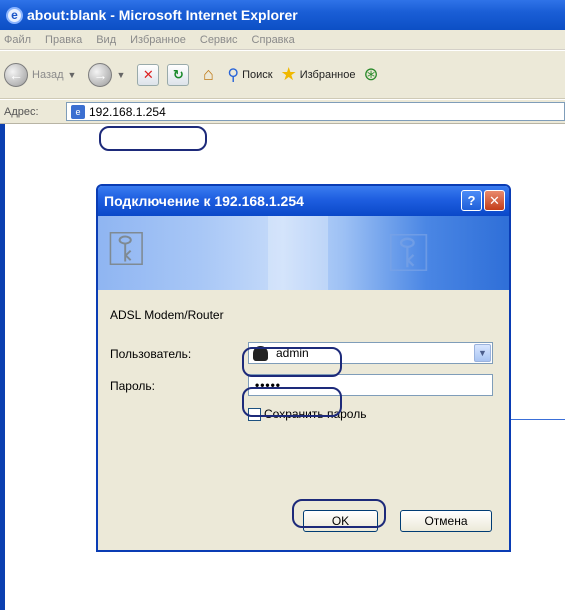  Describe the element at coordinates (2, 367) in the screenshot. I see `window-left-border` at that location.